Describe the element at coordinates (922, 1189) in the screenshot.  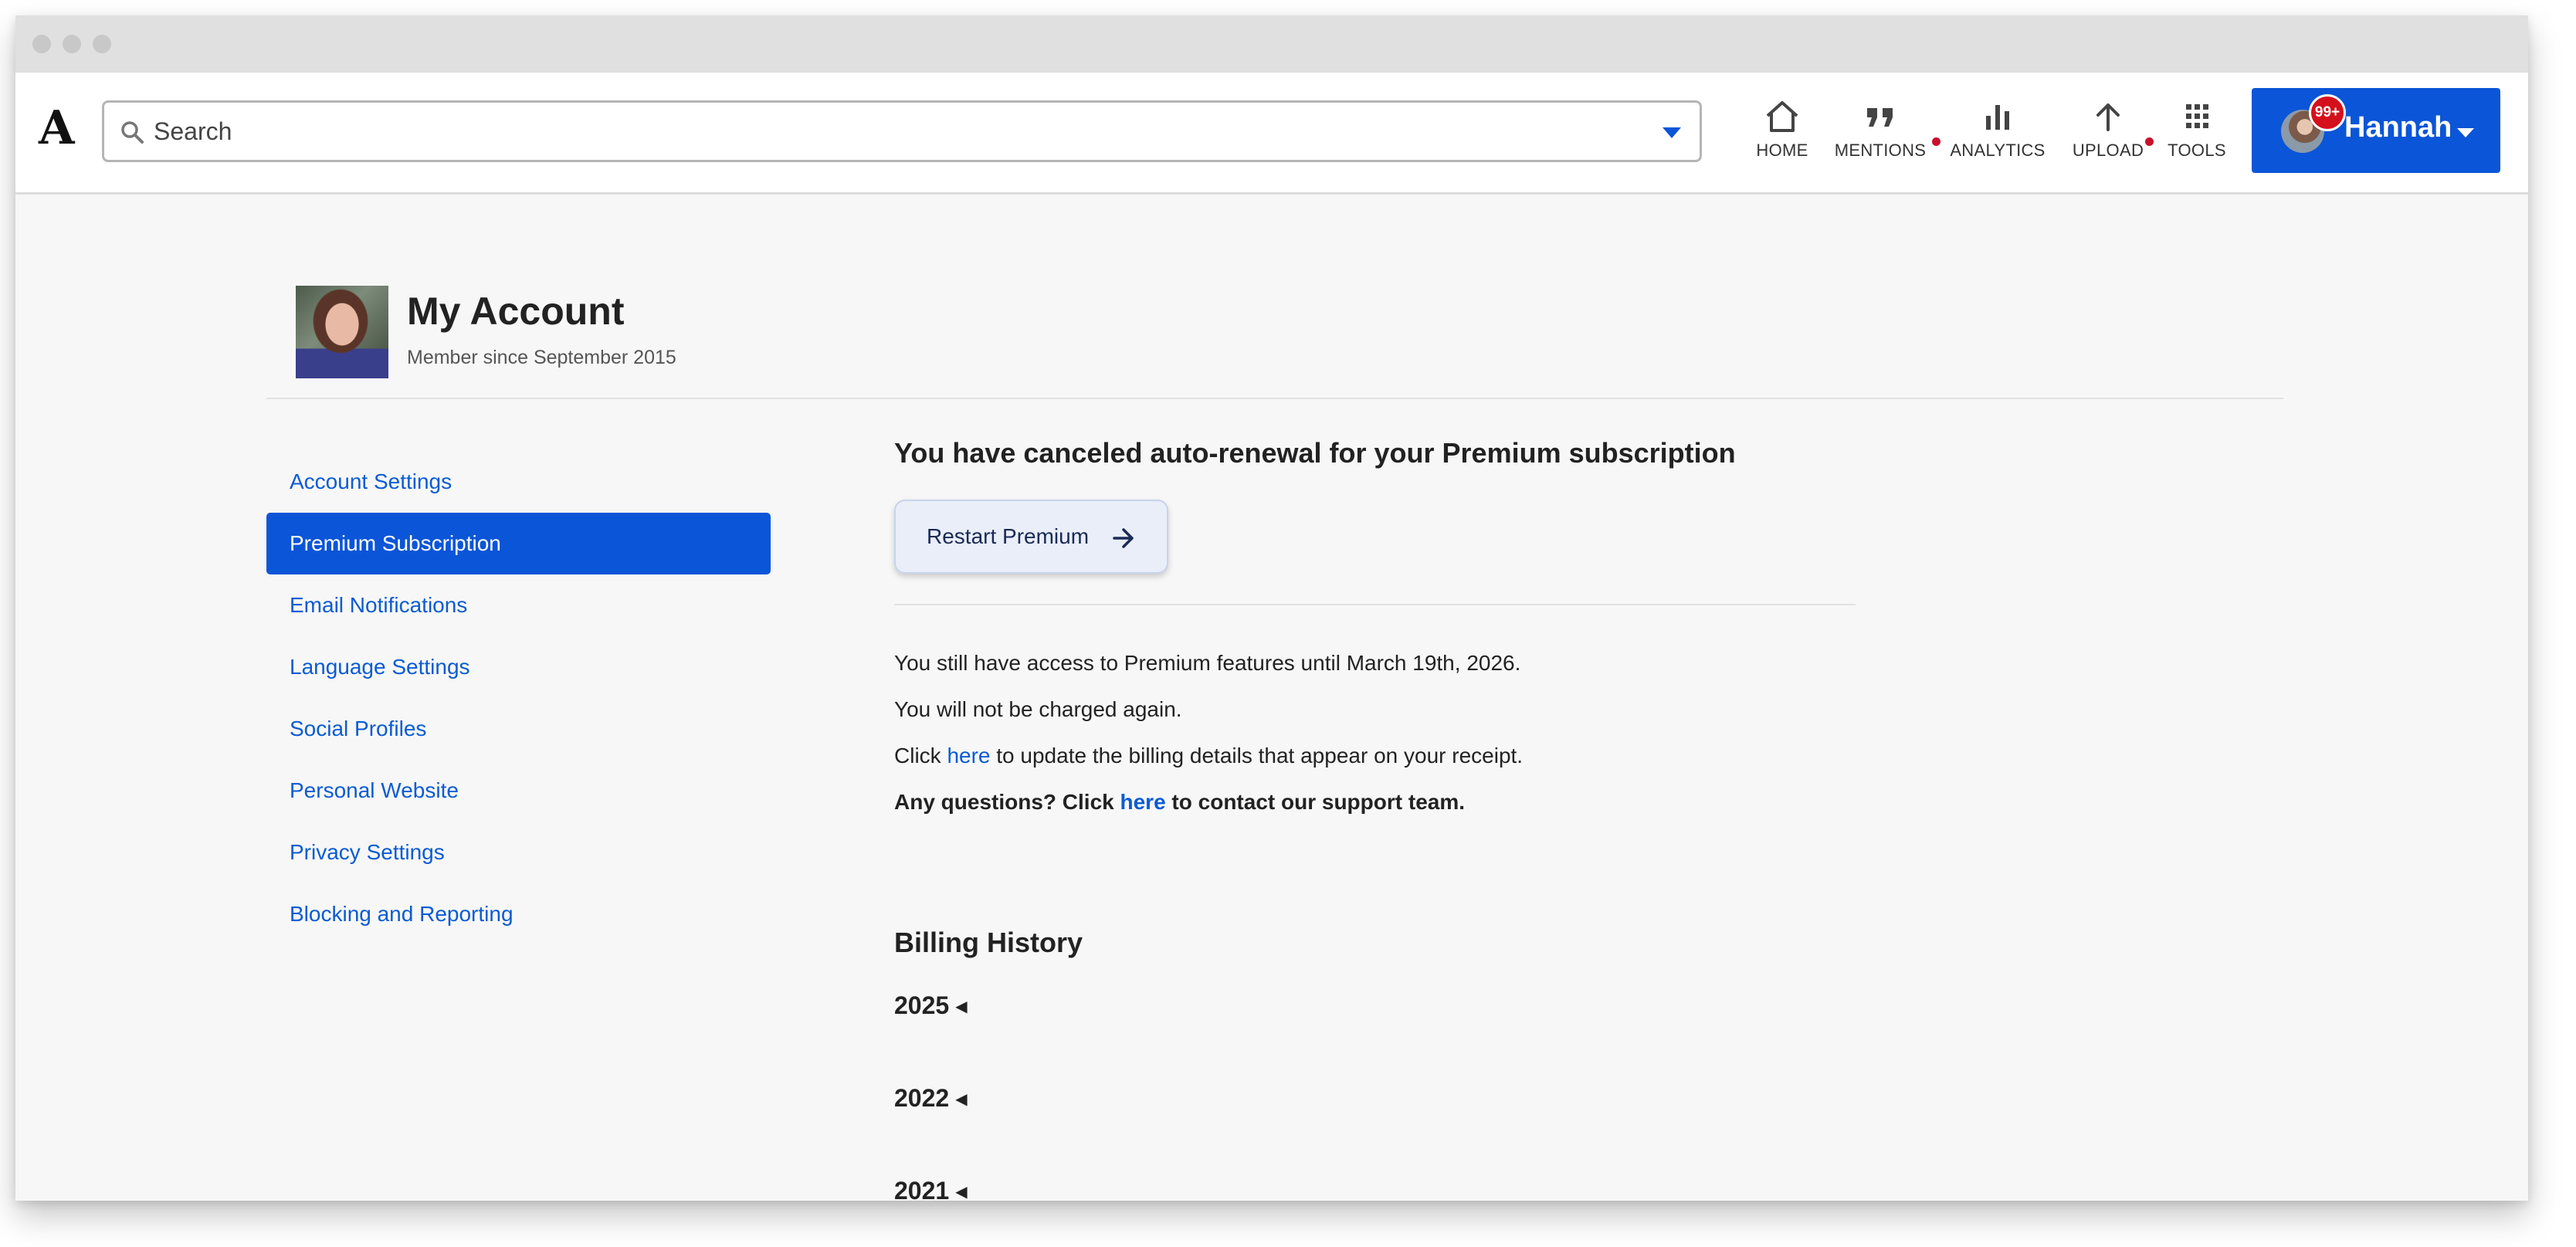
I see `billing-year-label: 2021` at that location.